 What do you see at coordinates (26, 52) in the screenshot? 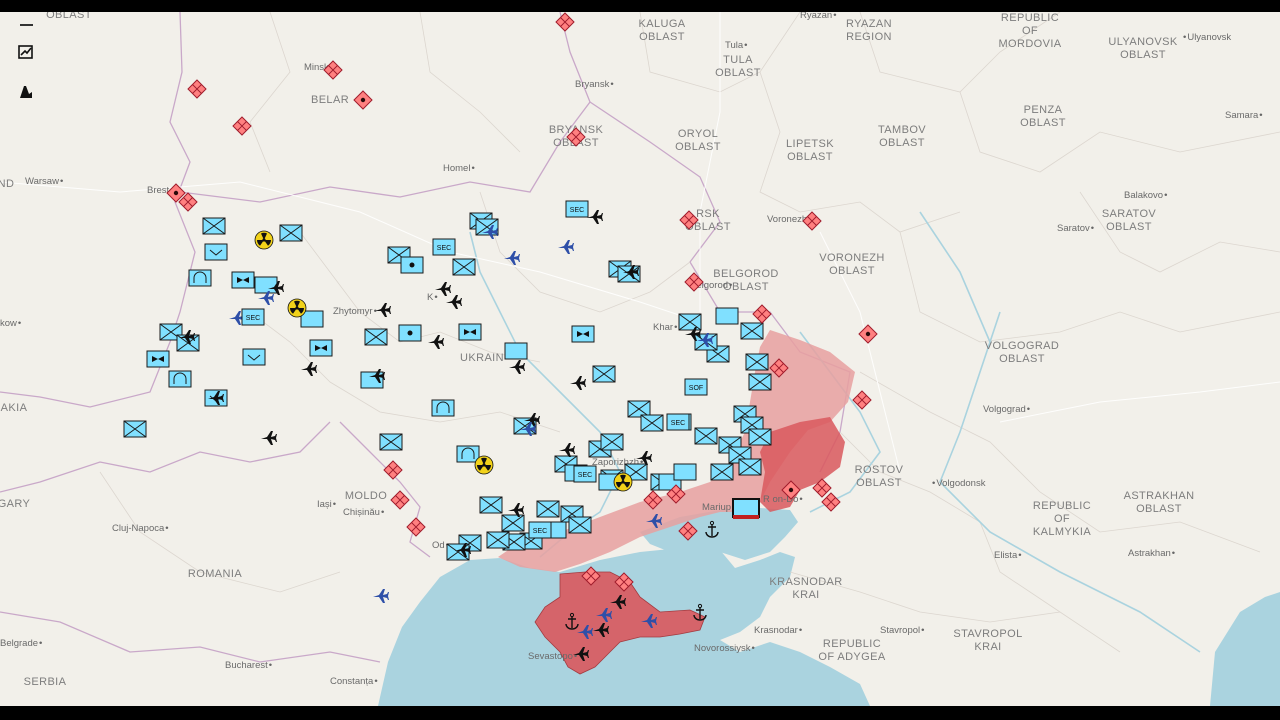
I see `chart-edit-icon` at bounding box center [26, 52].